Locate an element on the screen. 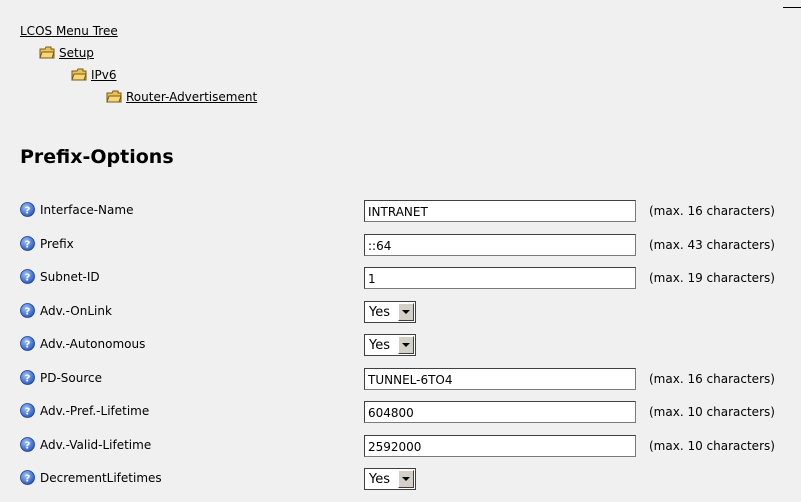 The width and height of the screenshot is (801, 502). field-label: Adv.-Valid-Lifetime is located at coordinates (96, 444).